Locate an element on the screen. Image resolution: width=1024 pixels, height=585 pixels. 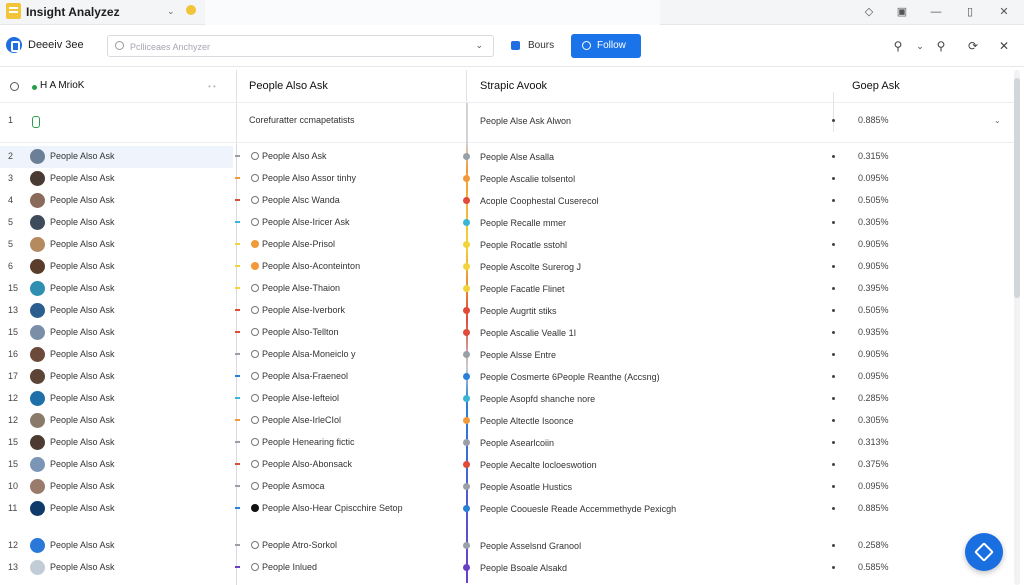
row-source: Acople Coophestal Cuserecol is located at coordinates (650, 201).